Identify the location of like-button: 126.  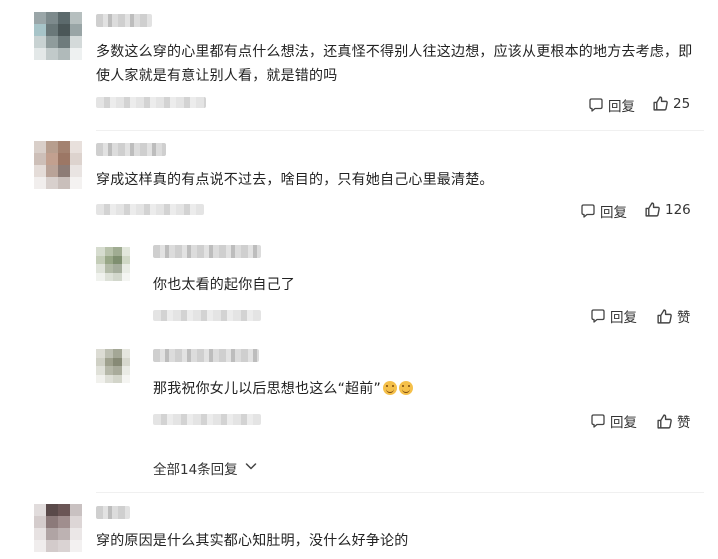
(667, 209).